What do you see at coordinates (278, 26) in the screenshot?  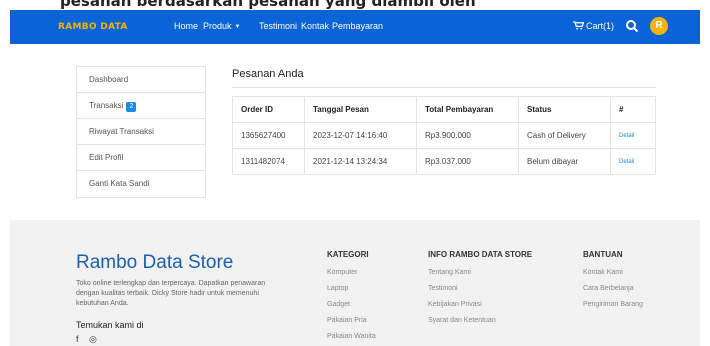 I see `nav-testimoni: Testimoni` at bounding box center [278, 26].